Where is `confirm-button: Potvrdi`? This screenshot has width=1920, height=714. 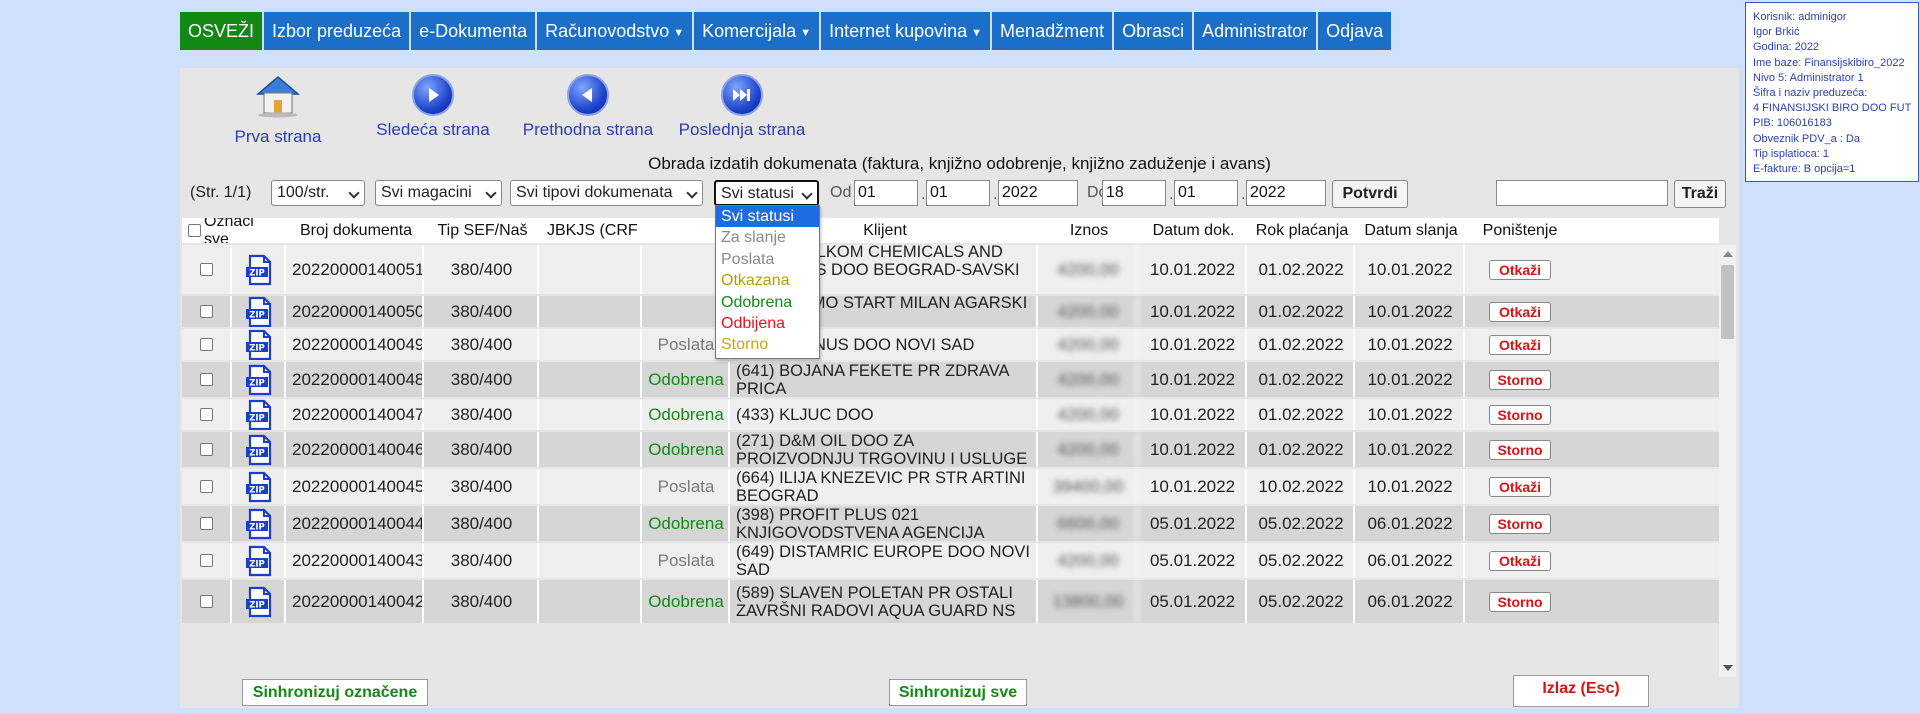
confirm-button: Potvrdi is located at coordinates (1370, 194).